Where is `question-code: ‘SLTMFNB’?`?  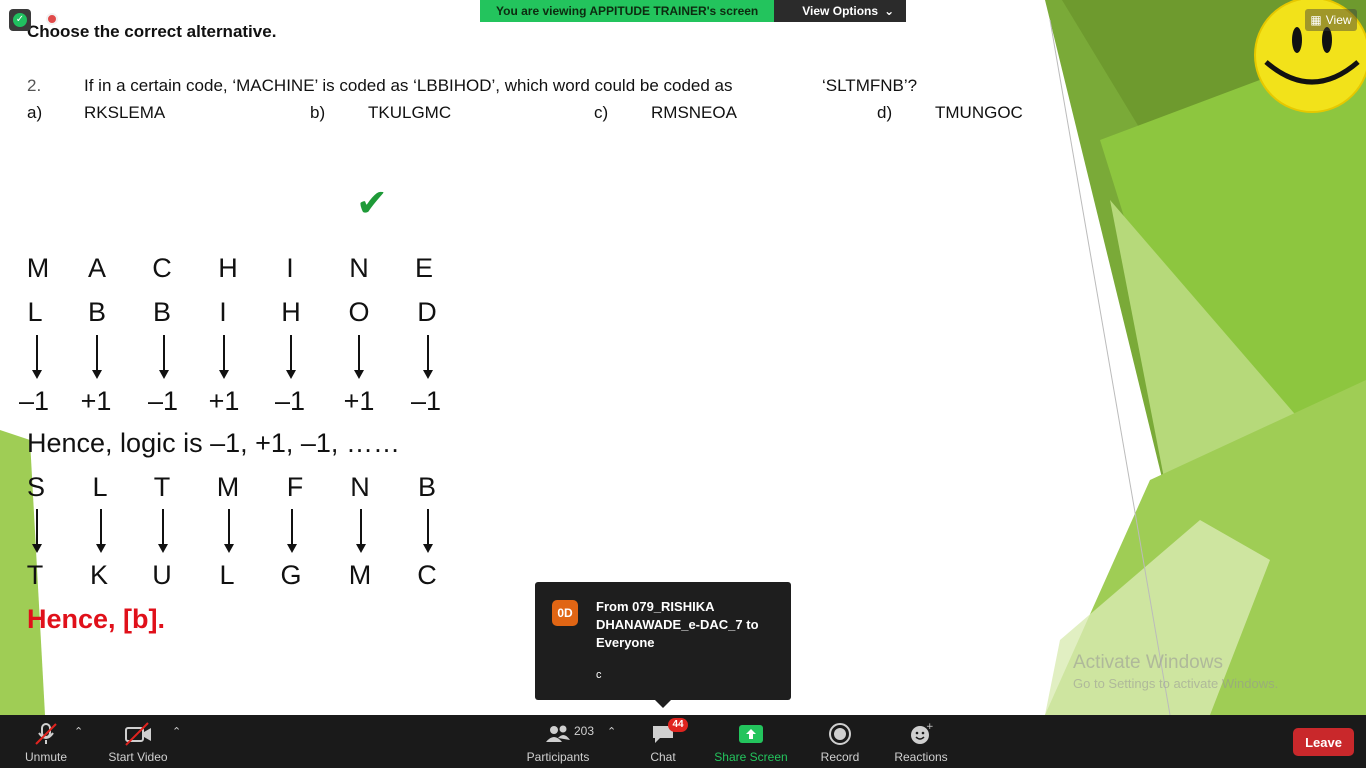
question-code: ‘SLTMFNB’? is located at coordinates (870, 85).